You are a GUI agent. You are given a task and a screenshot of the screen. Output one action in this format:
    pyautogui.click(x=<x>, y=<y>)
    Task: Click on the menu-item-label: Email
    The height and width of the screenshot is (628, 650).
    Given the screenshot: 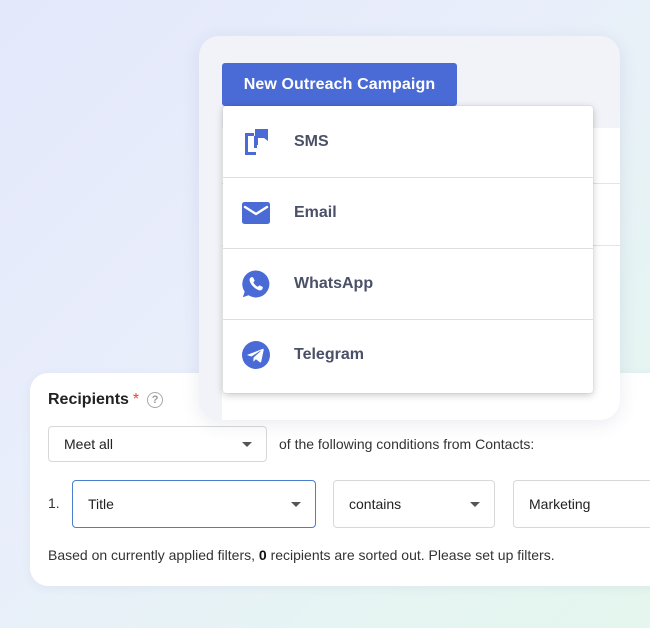 What is the action you would take?
    pyautogui.click(x=315, y=212)
    